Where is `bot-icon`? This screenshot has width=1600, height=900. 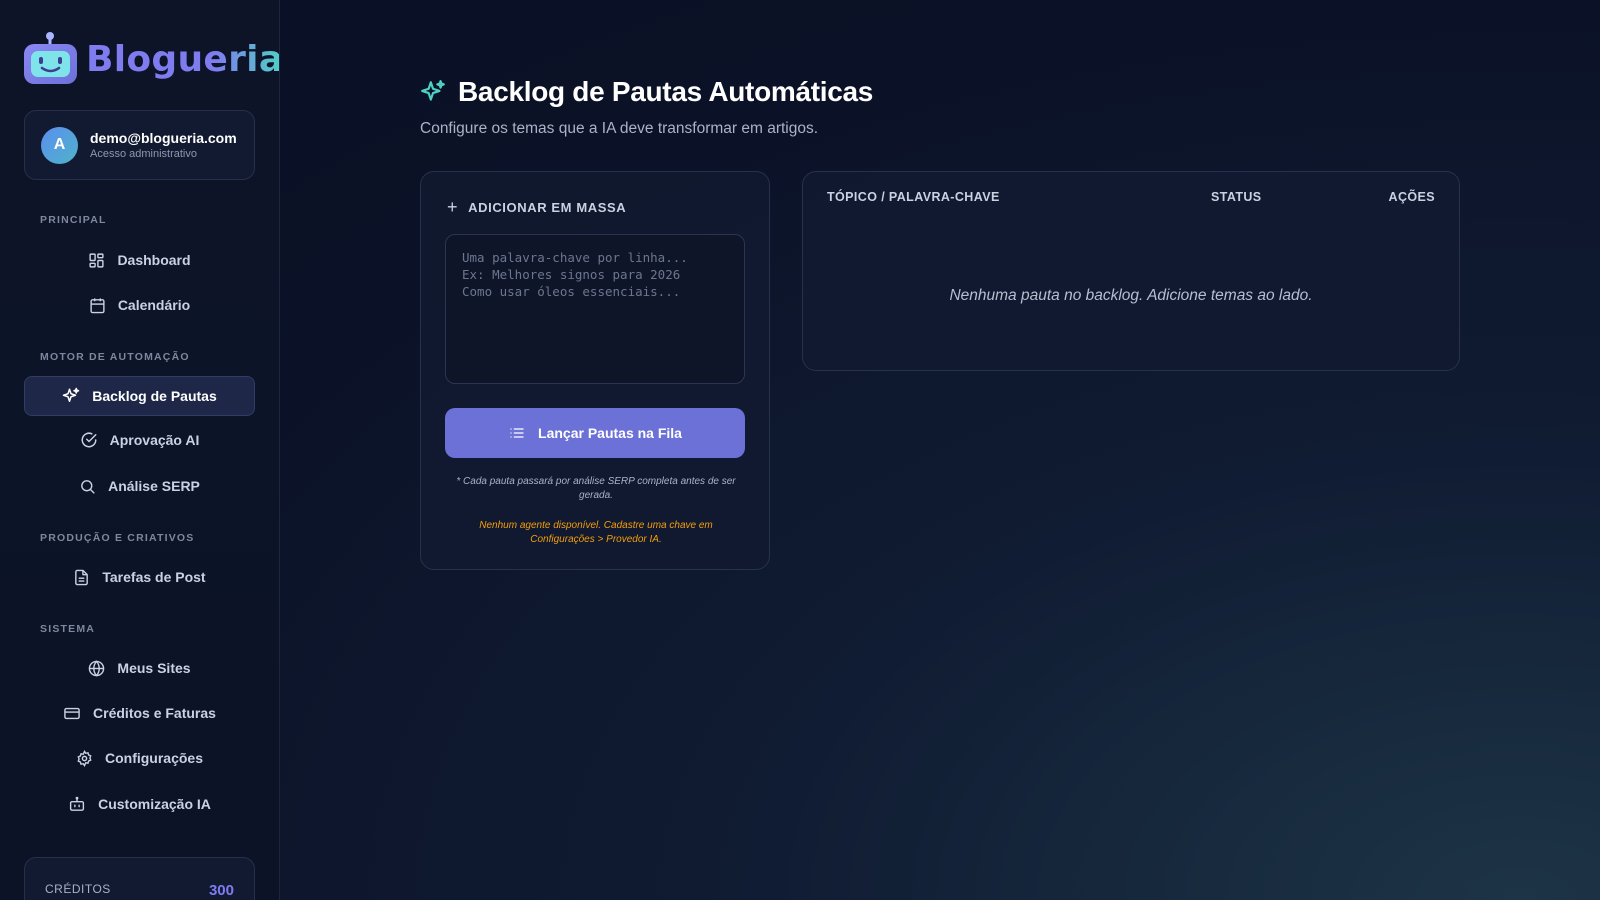
bot-icon is located at coordinates (77, 803).